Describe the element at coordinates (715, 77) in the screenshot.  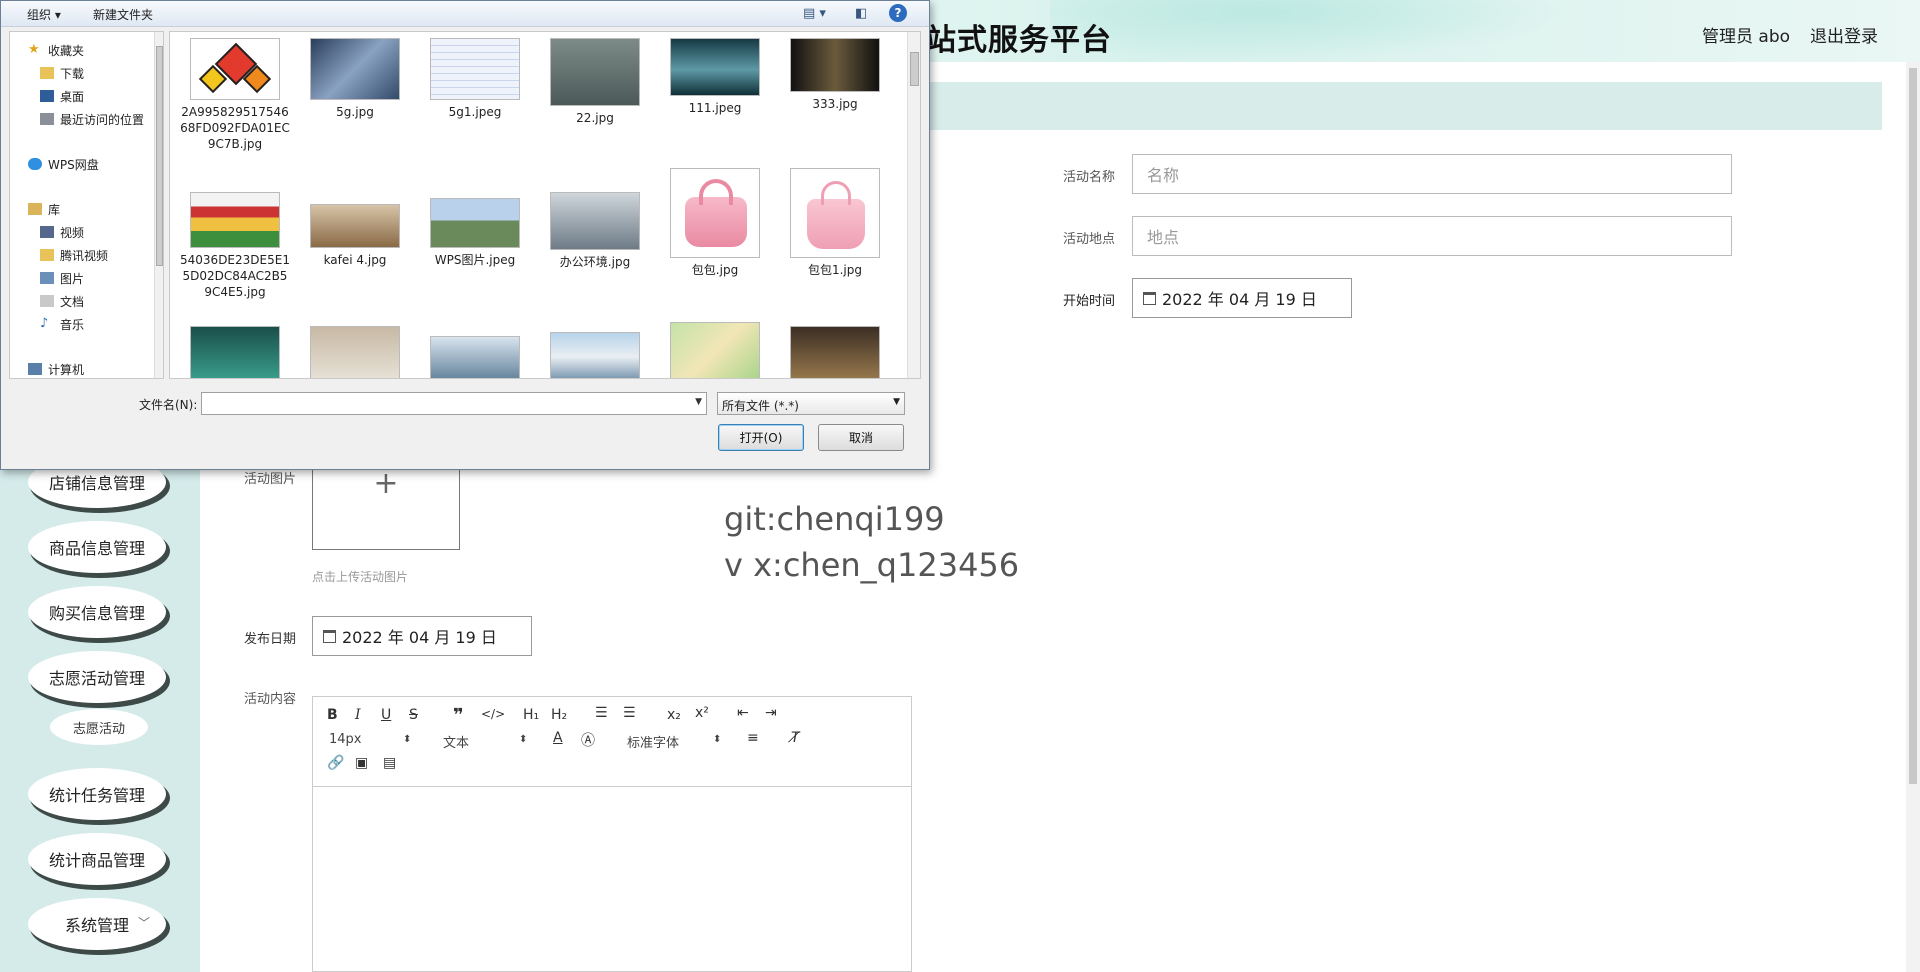
I see `file-item: 111.jpeg` at that location.